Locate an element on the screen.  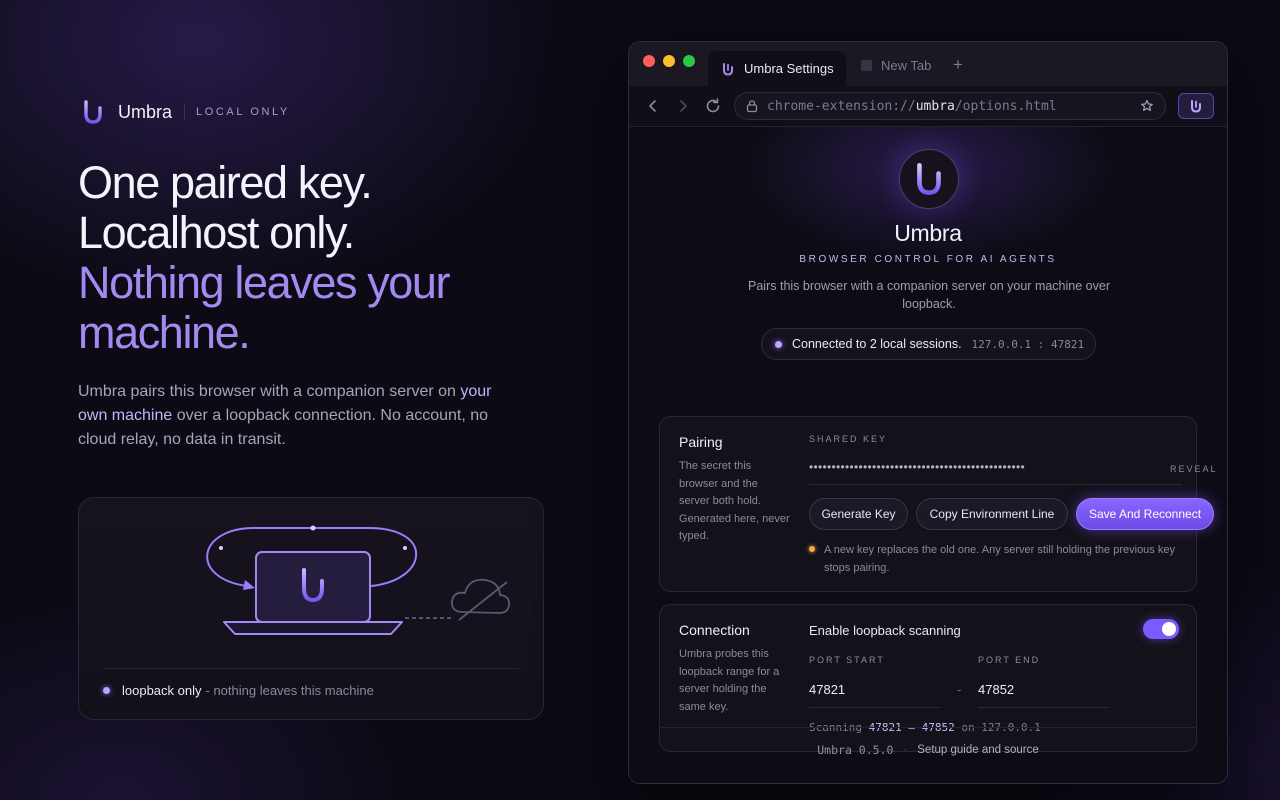
headline-line-2: Localhost only. is located at coordinates (216, 232).